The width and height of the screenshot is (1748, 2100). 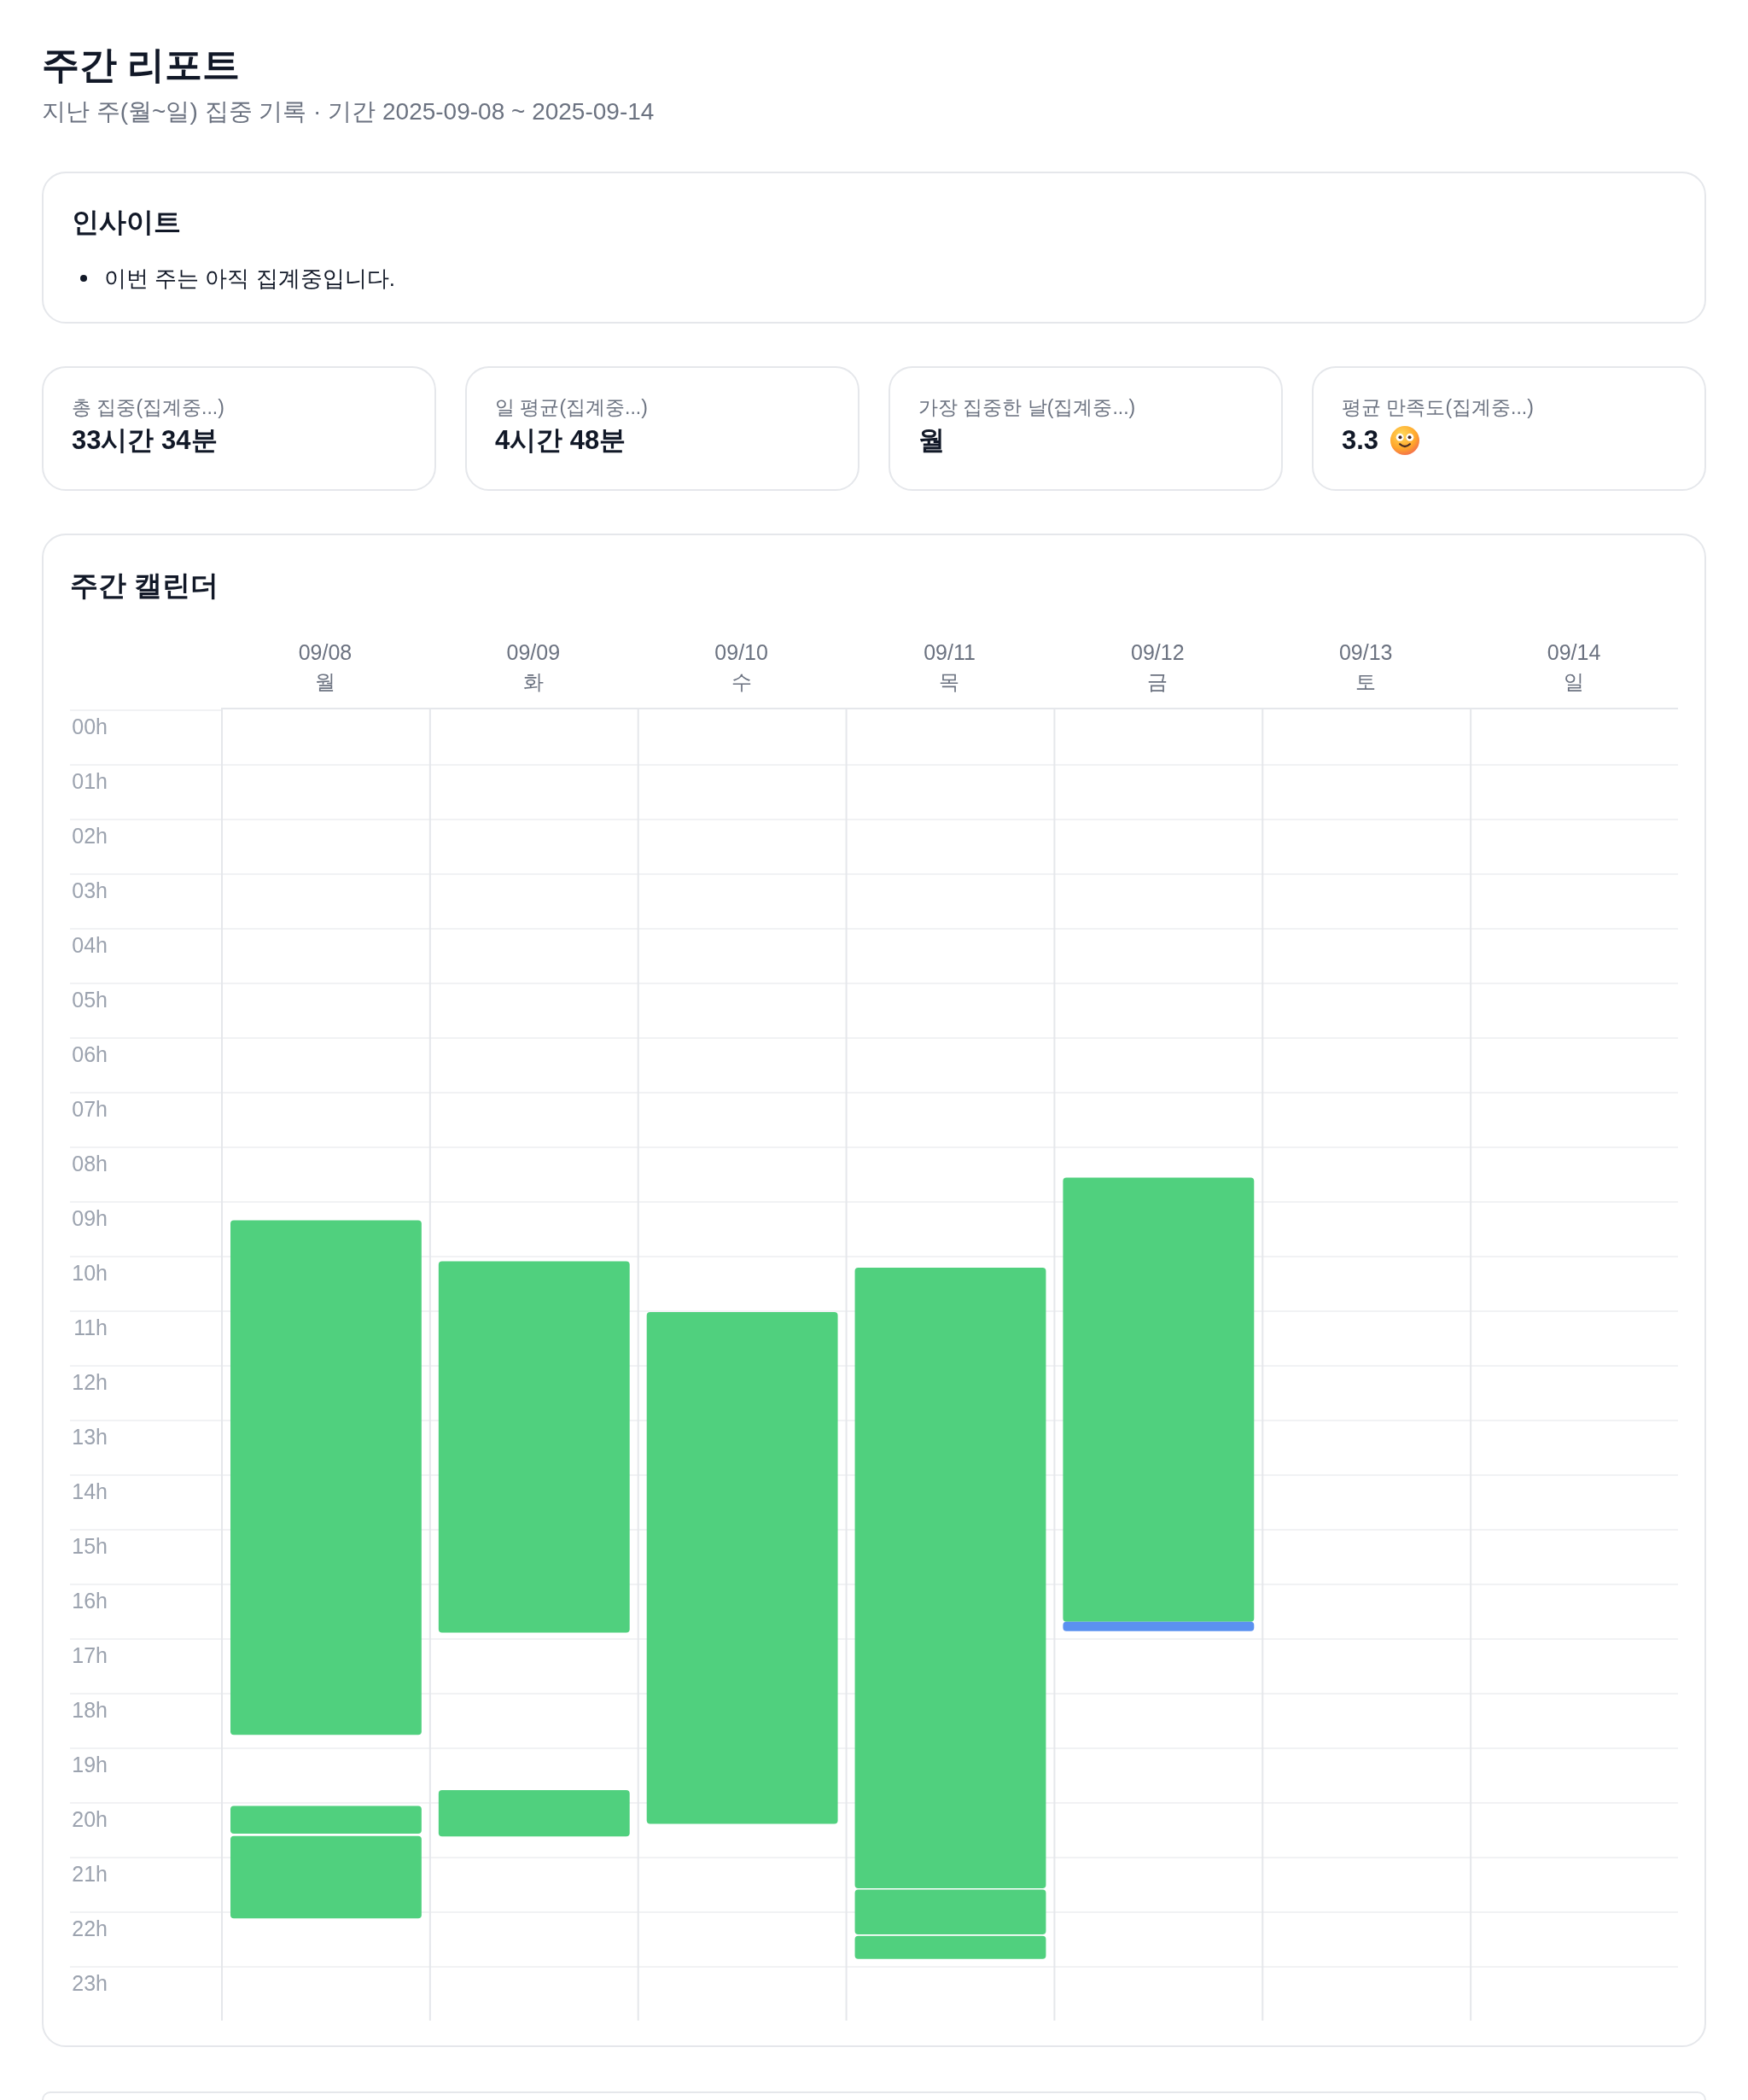 I want to click on stat-value: 33시간 34분, so click(x=145, y=440).